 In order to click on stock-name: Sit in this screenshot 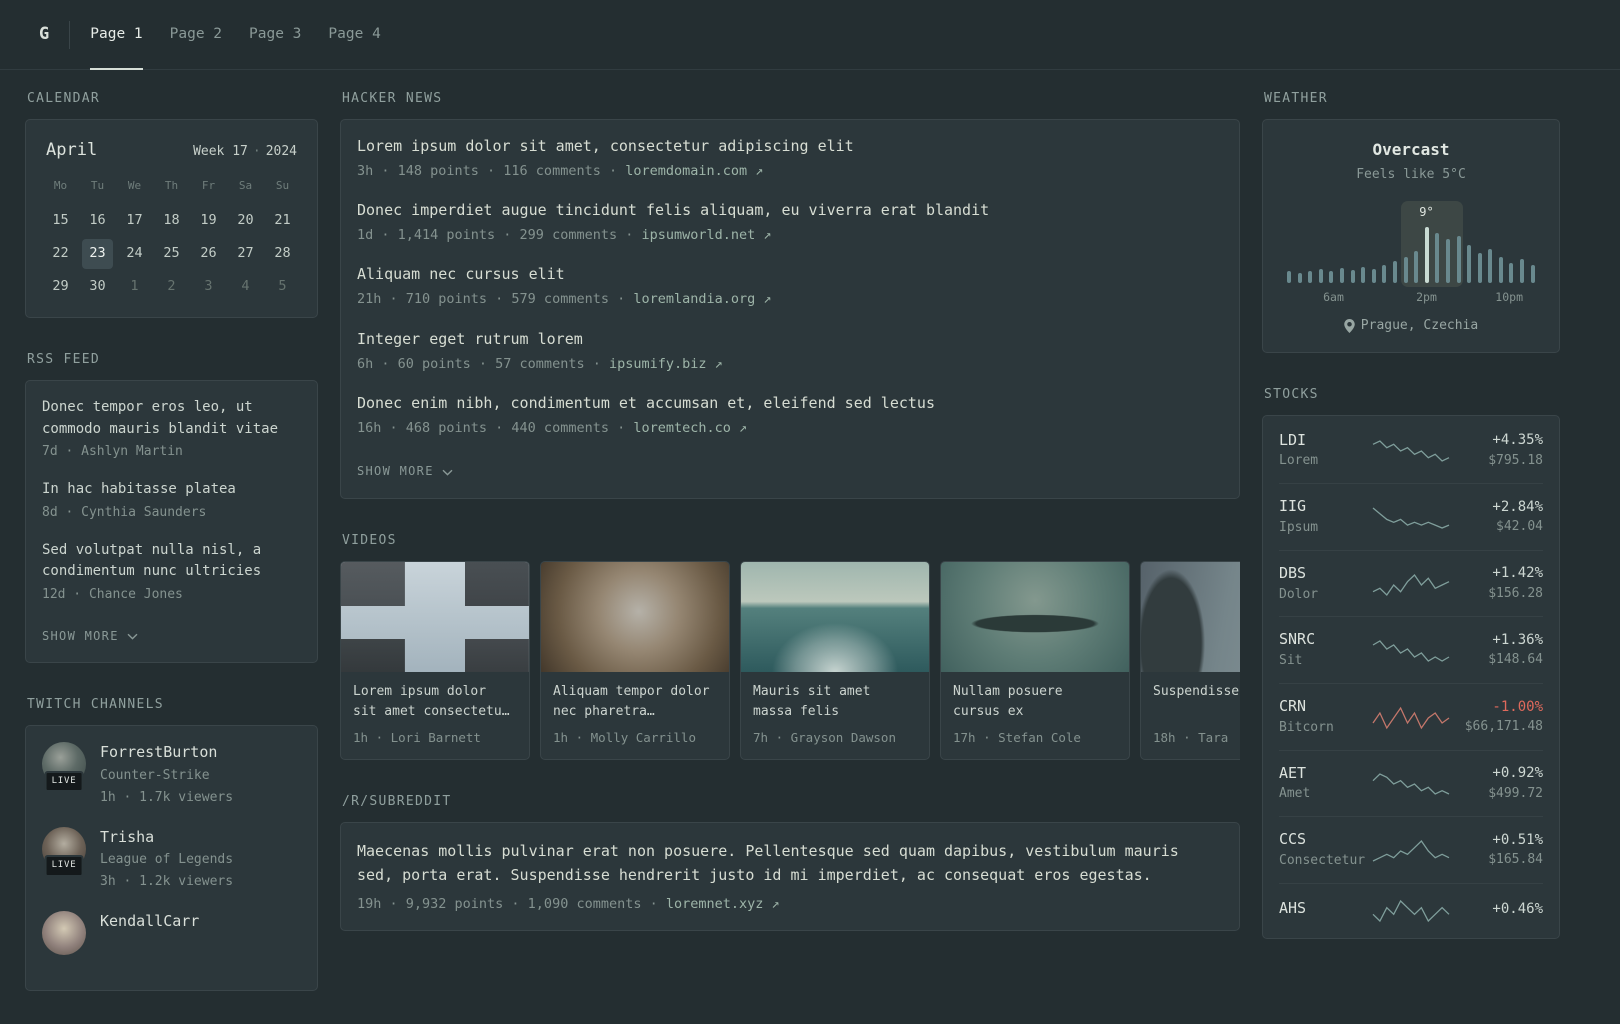, I will do `click(1291, 661)`.